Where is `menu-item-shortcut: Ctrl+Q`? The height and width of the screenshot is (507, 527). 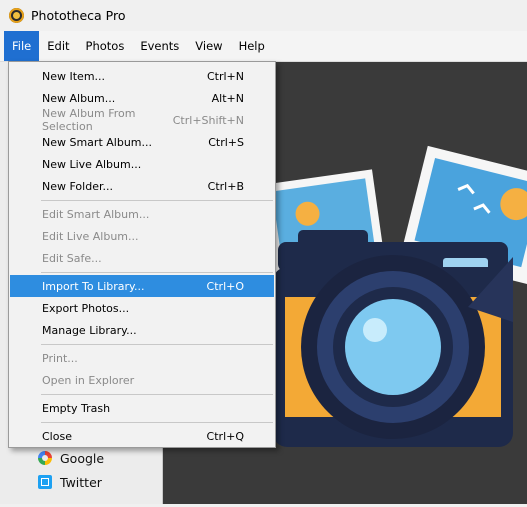 menu-item-shortcut: Ctrl+Q is located at coordinates (225, 436).